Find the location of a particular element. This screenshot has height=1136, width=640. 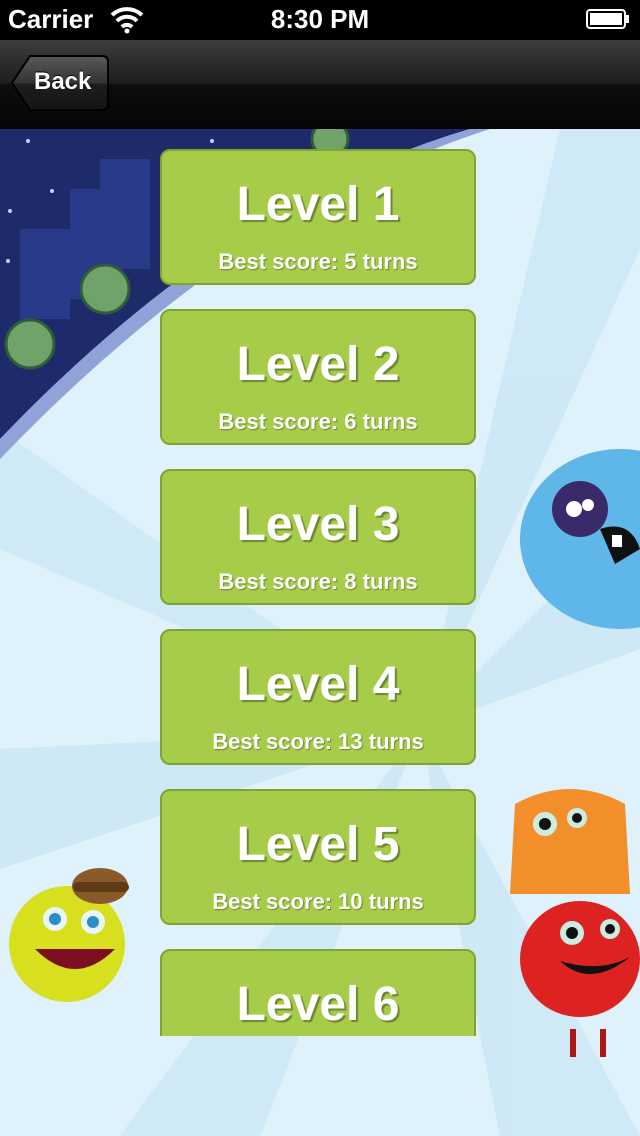

blue-monster-character is located at coordinates (580, 539).